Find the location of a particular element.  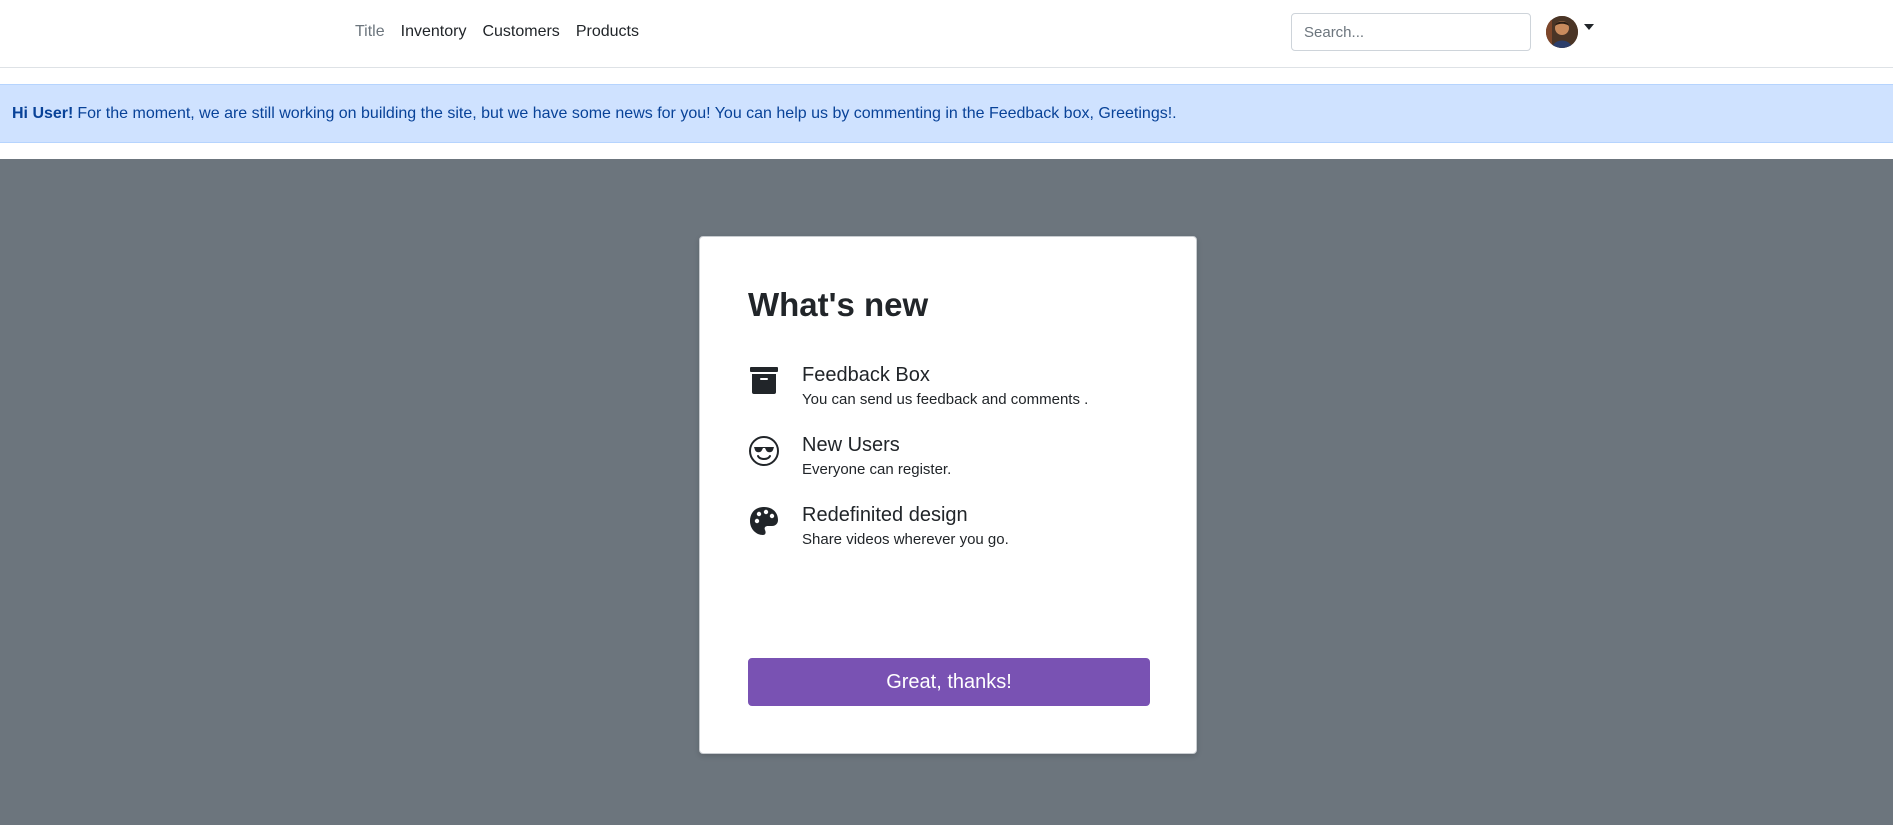

archive-icon is located at coordinates (764, 381).